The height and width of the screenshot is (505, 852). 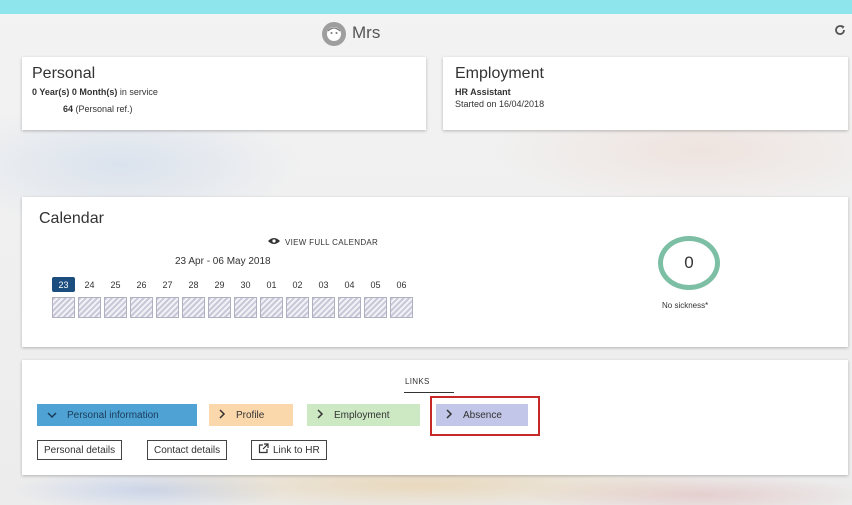 What do you see at coordinates (429, 392) in the screenshot?
I see `links-divider` at bounding box center [429, 392].